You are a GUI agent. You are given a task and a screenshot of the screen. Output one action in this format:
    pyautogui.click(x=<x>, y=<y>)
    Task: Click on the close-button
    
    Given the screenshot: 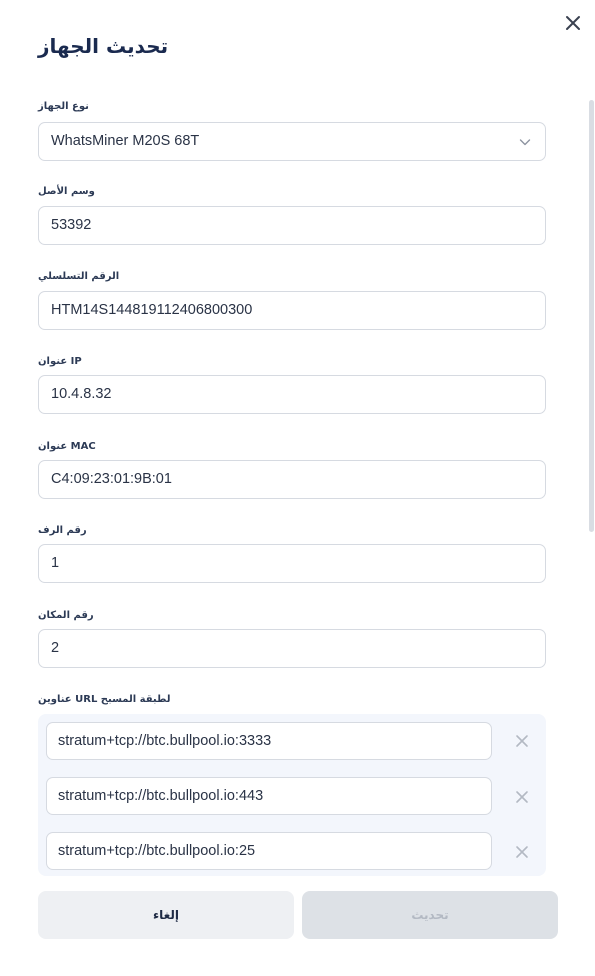 What is the action you would take?
    pyautogui.click(x=573, y=23)
    